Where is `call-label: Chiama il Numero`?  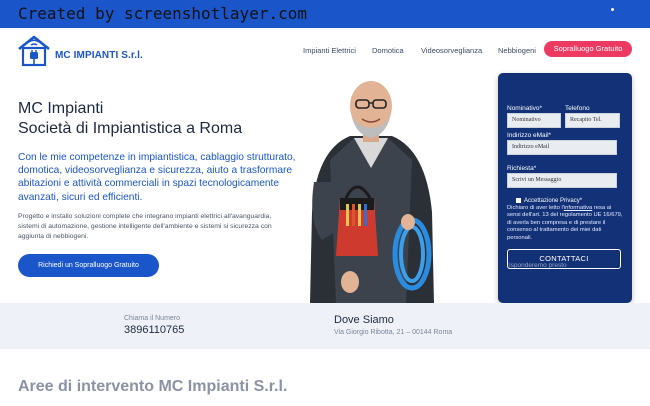 call-label: Chiama il Numero is located at coordinates (152, 318).